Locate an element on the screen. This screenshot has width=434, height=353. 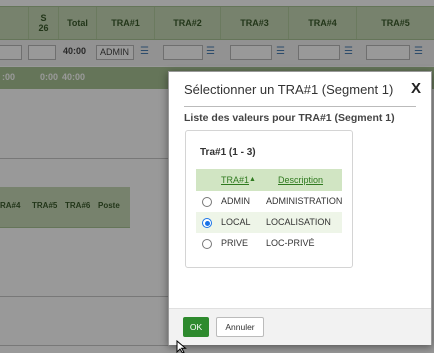
radio-prive is located at coordinates (207, 244).